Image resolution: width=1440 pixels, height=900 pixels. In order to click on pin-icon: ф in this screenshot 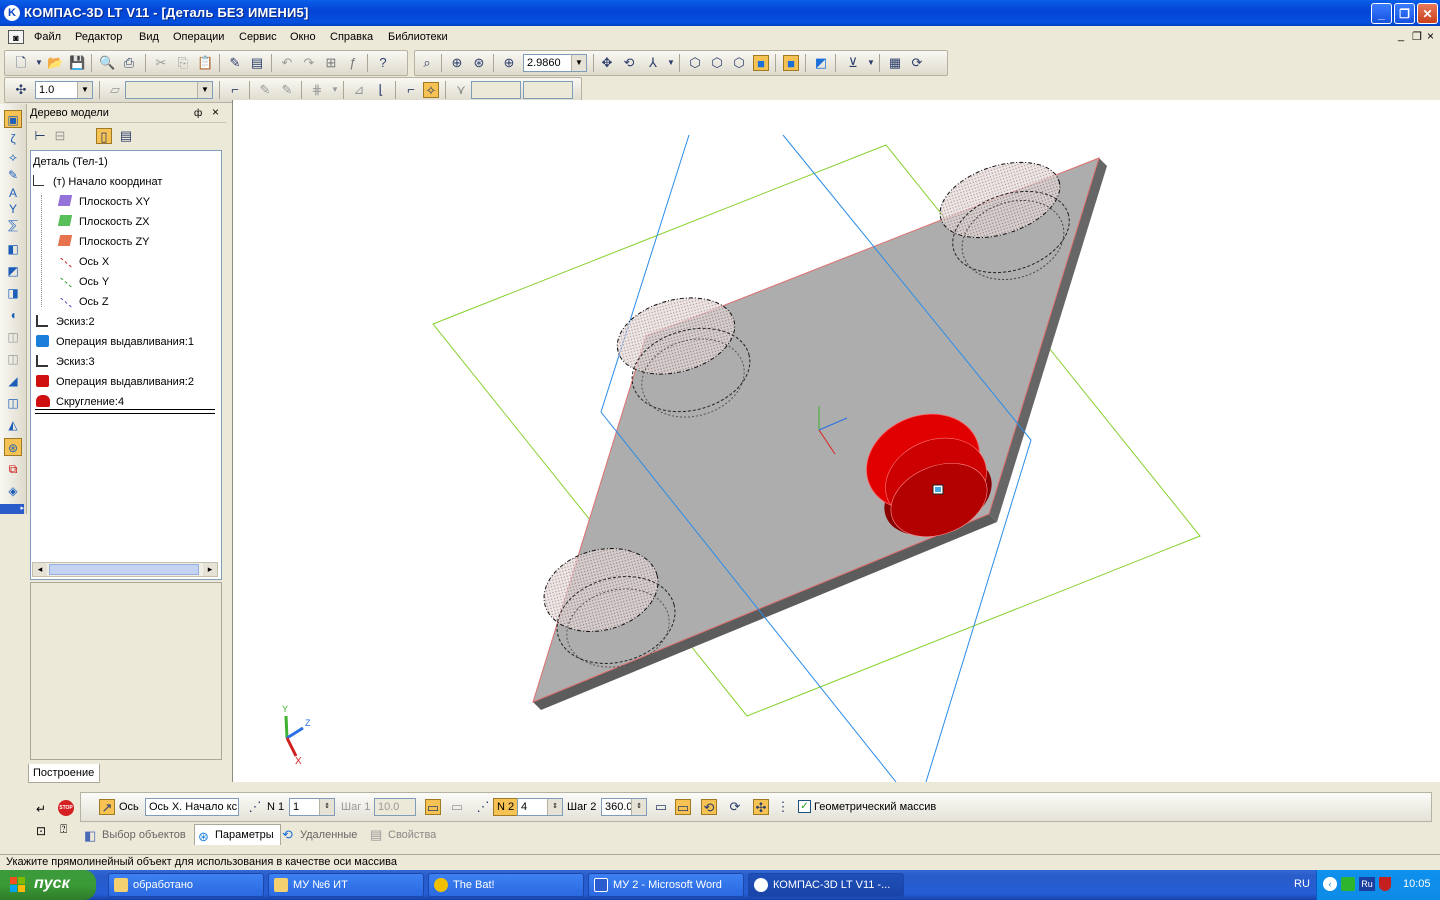, I will do `click(198, 113)`.